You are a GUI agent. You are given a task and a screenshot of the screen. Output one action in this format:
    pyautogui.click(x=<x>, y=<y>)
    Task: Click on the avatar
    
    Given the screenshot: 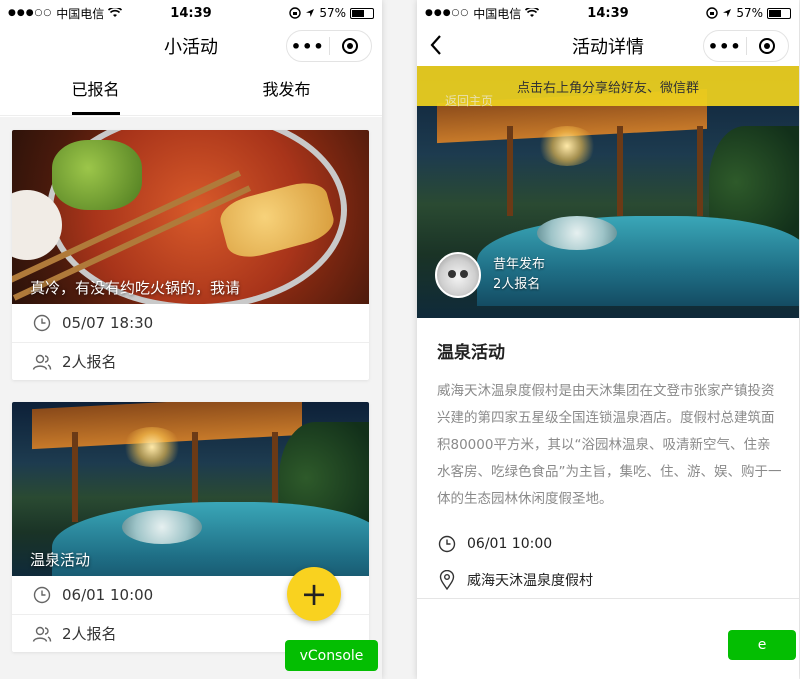 What is the action you would take?
    pyautogui.click(x=458, y=275)
    